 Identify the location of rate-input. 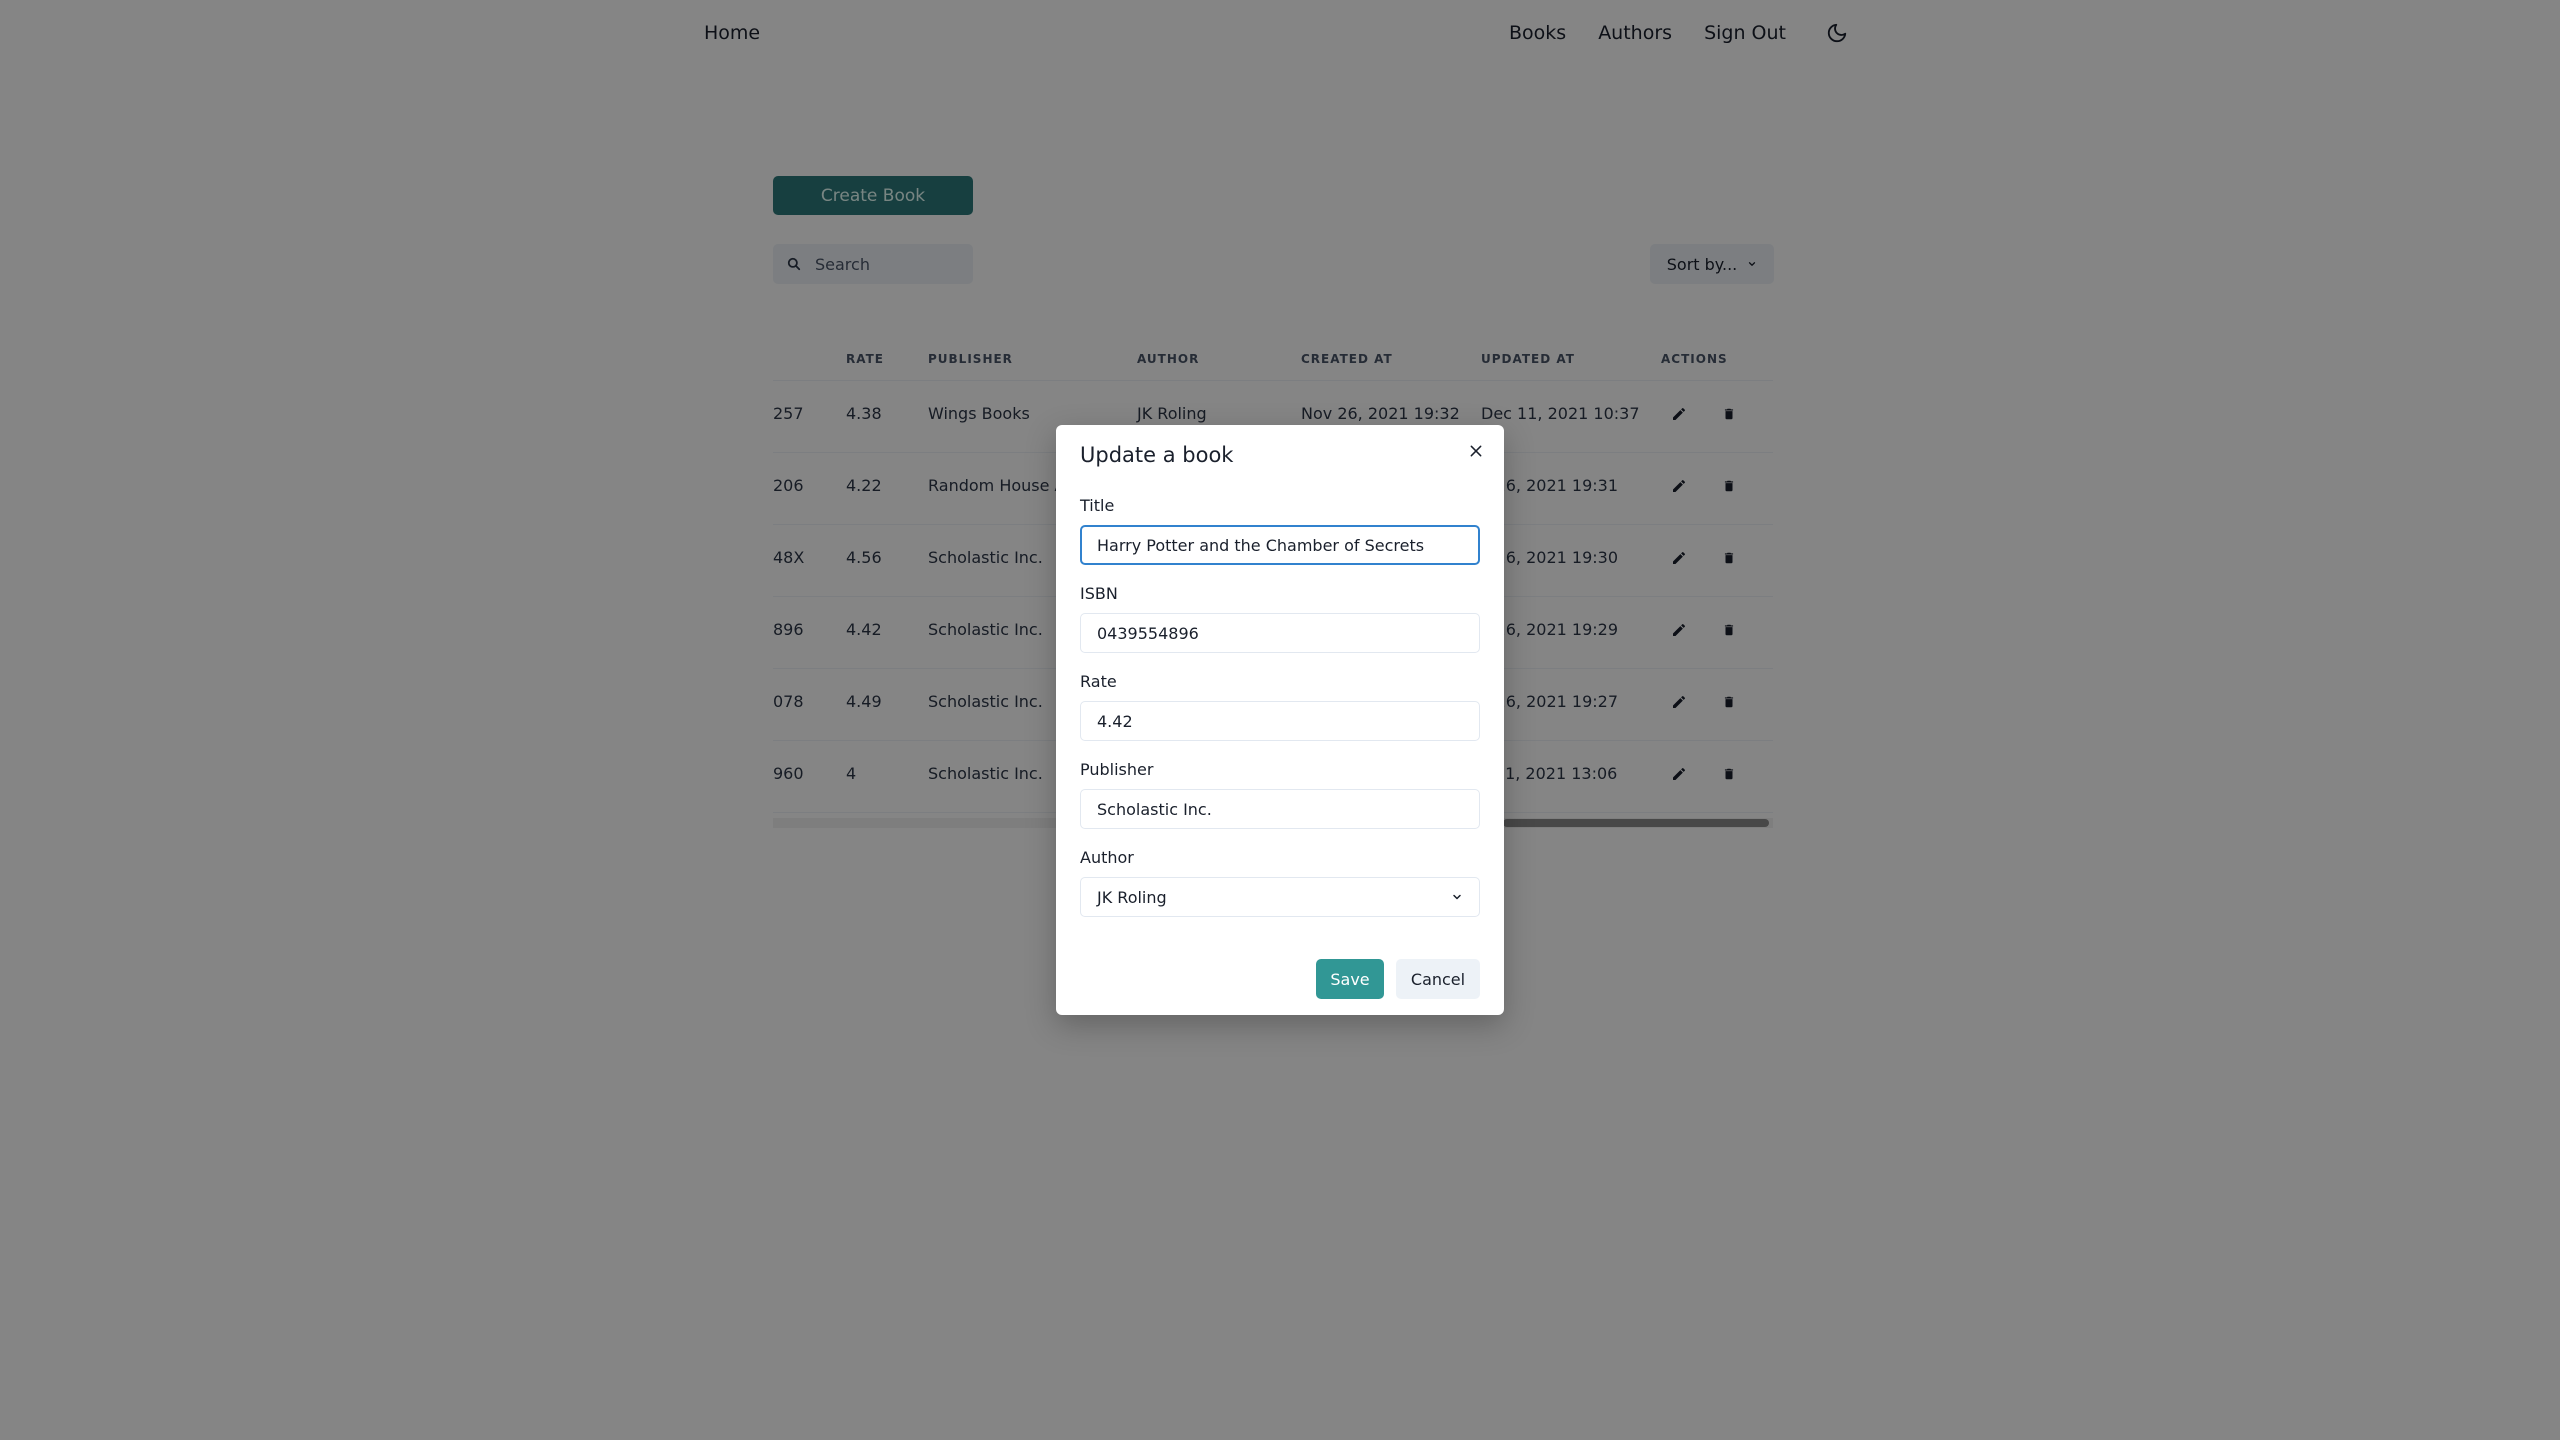
(1280, 721).